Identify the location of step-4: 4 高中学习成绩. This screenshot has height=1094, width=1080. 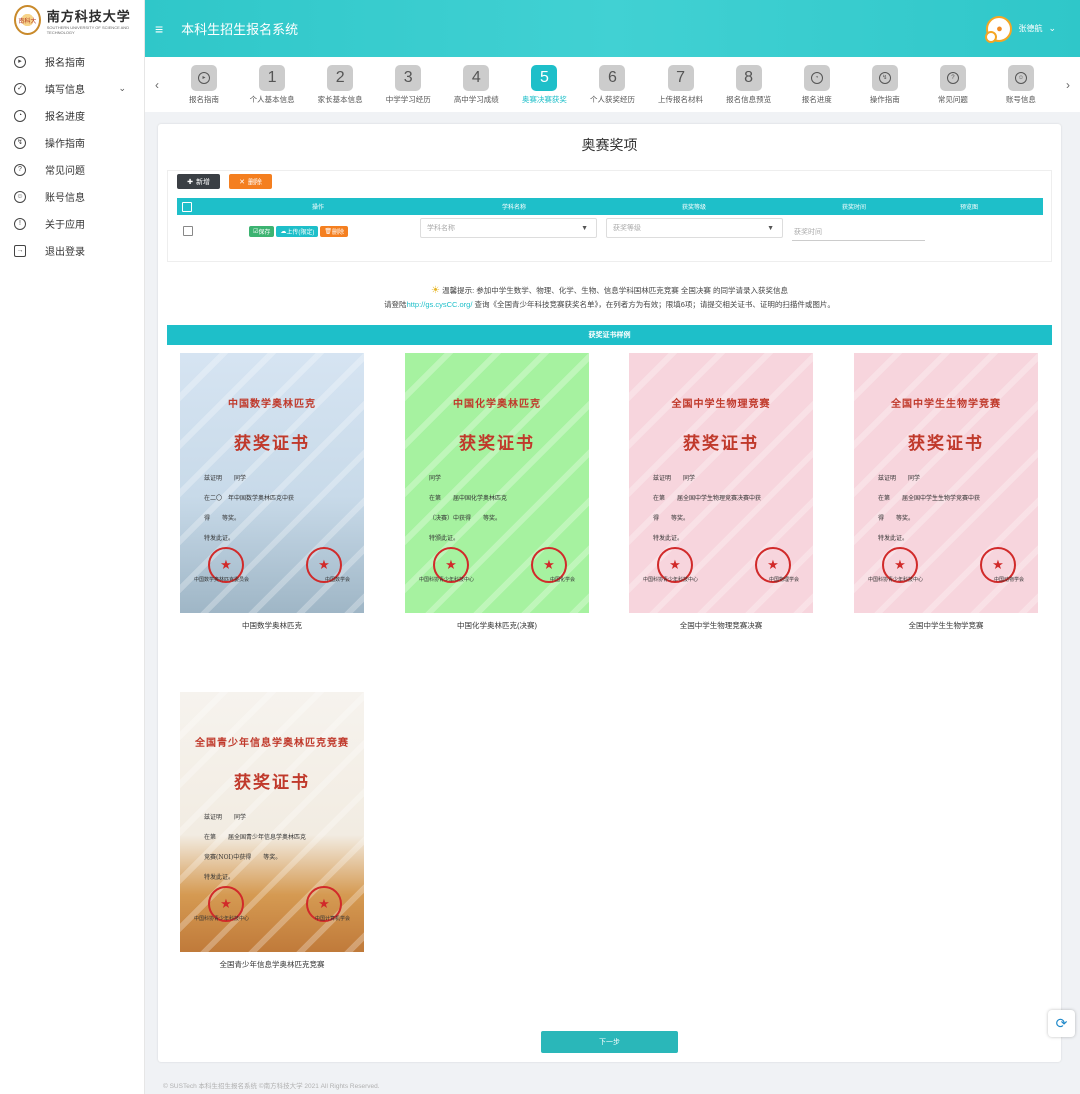
(476, 84).